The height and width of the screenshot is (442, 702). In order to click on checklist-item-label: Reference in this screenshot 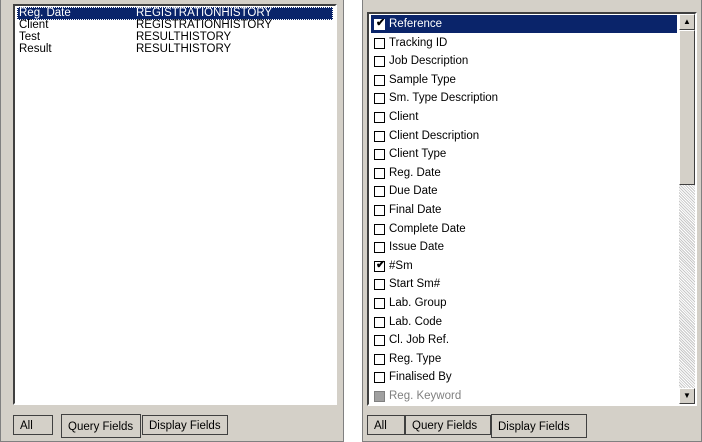, I will do `click(416, 24)`.